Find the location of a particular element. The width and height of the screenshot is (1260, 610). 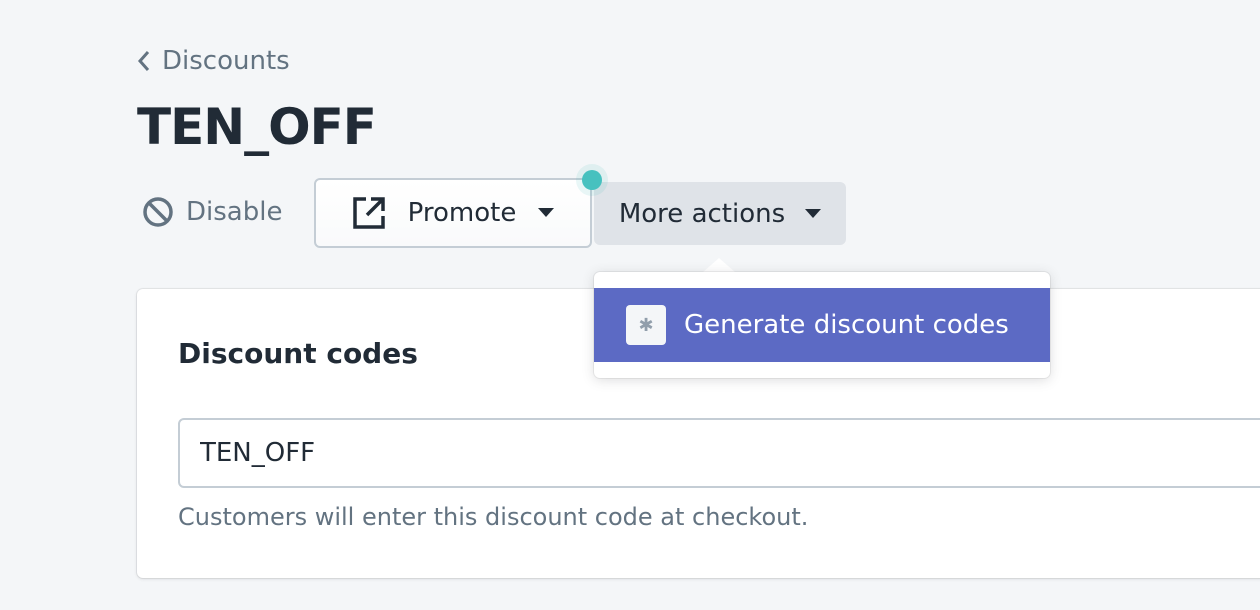

menu-item-generate-discount-codes: ✱ Generate discount codes is located at coordinates (822, 325).